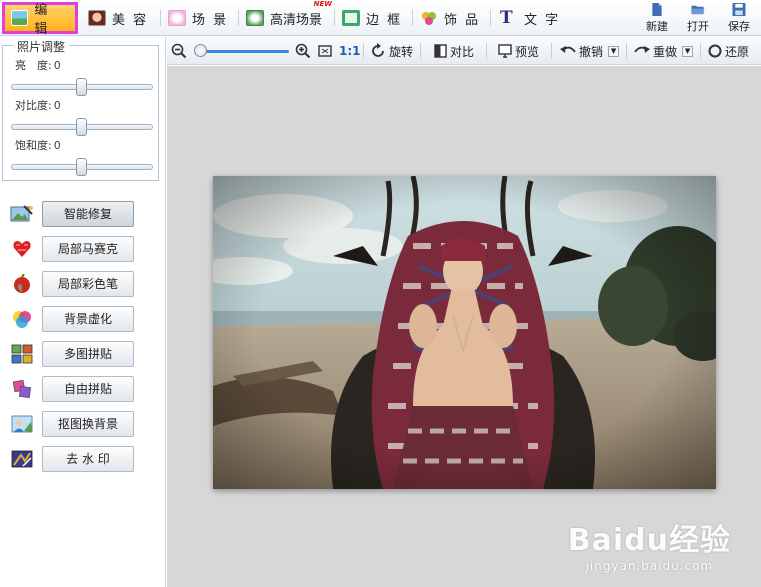 The width and height of the screenshot is (761, 587). What do you see at coordinates (20, 18) in the screenshot?
I see `landscape-icon` at bounding box center [20, 18].